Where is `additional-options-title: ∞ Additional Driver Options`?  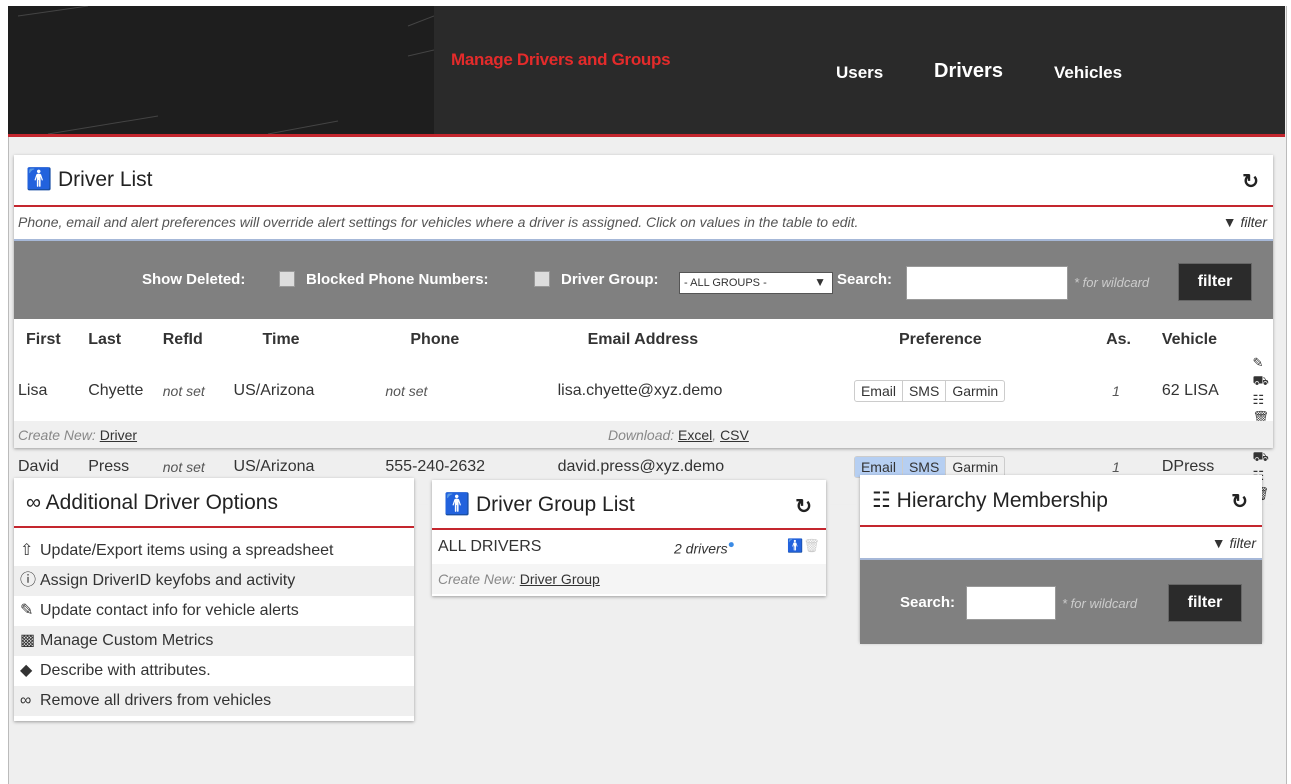 additional-options-title: ∞ Additional Driver Options is located at coordinates (152, 503).